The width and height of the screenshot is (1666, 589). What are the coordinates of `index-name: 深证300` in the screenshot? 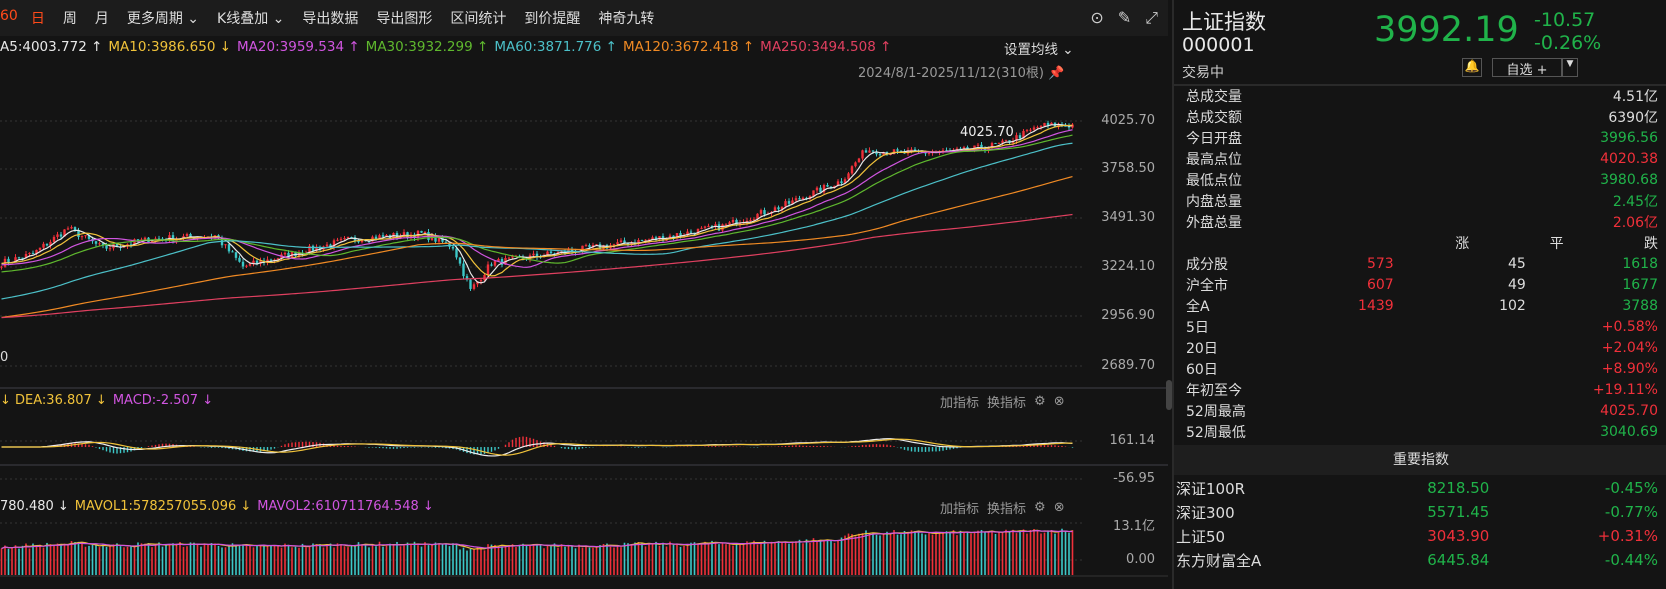 It's located at (1205, 512).